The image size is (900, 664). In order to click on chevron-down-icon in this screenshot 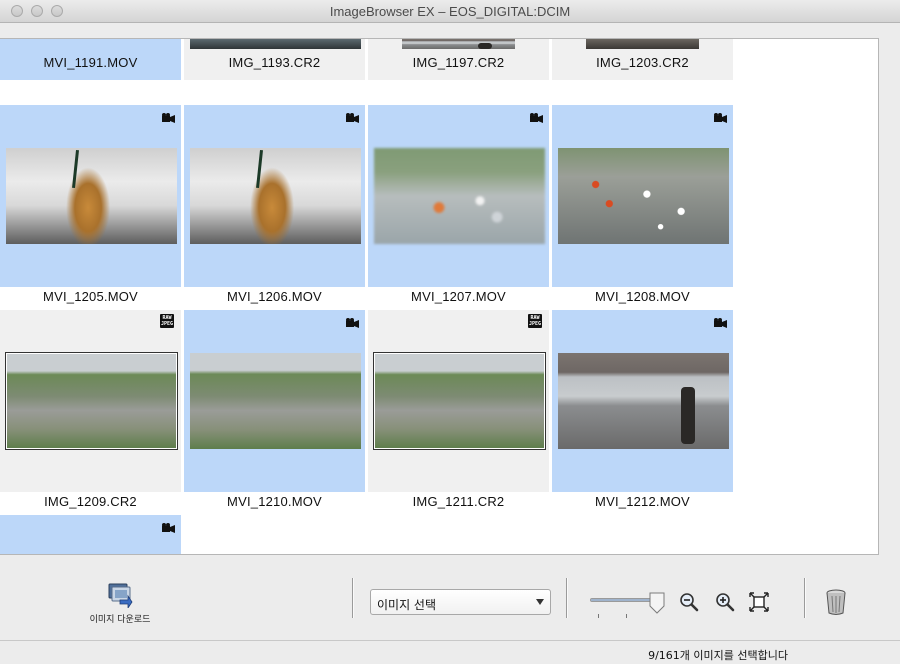, I will do `click(540, 602)`.